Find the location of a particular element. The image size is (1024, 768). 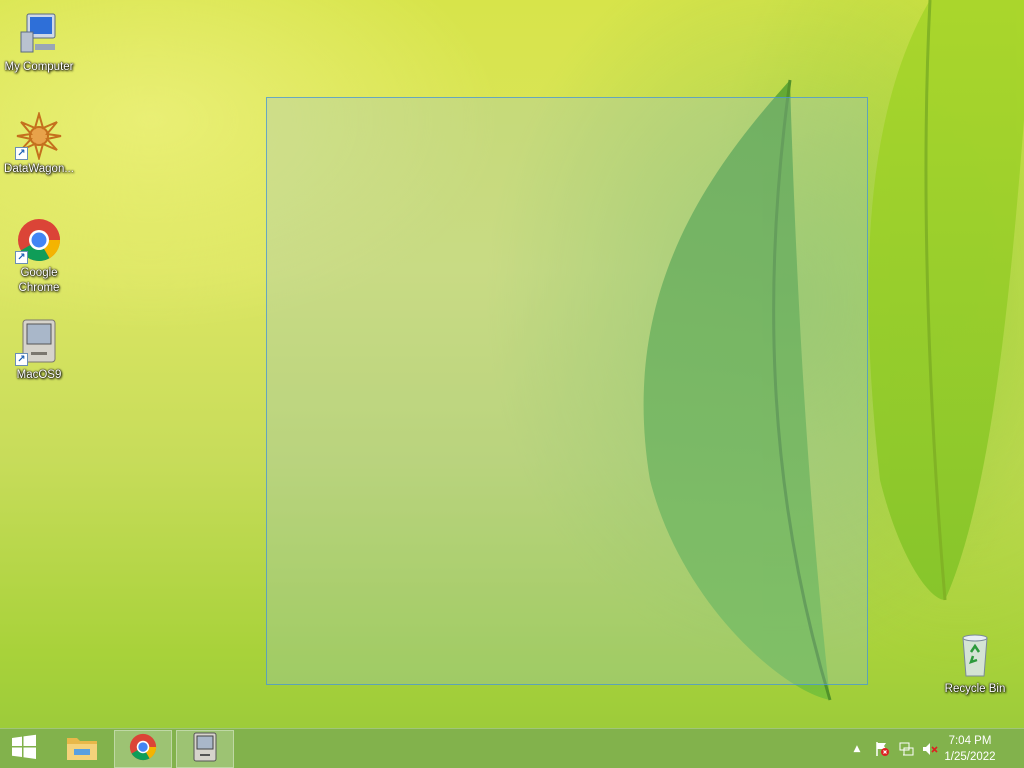

desktop-icon-google-chrome: ↗ Google Chrome is located at coordinates (39, 256).